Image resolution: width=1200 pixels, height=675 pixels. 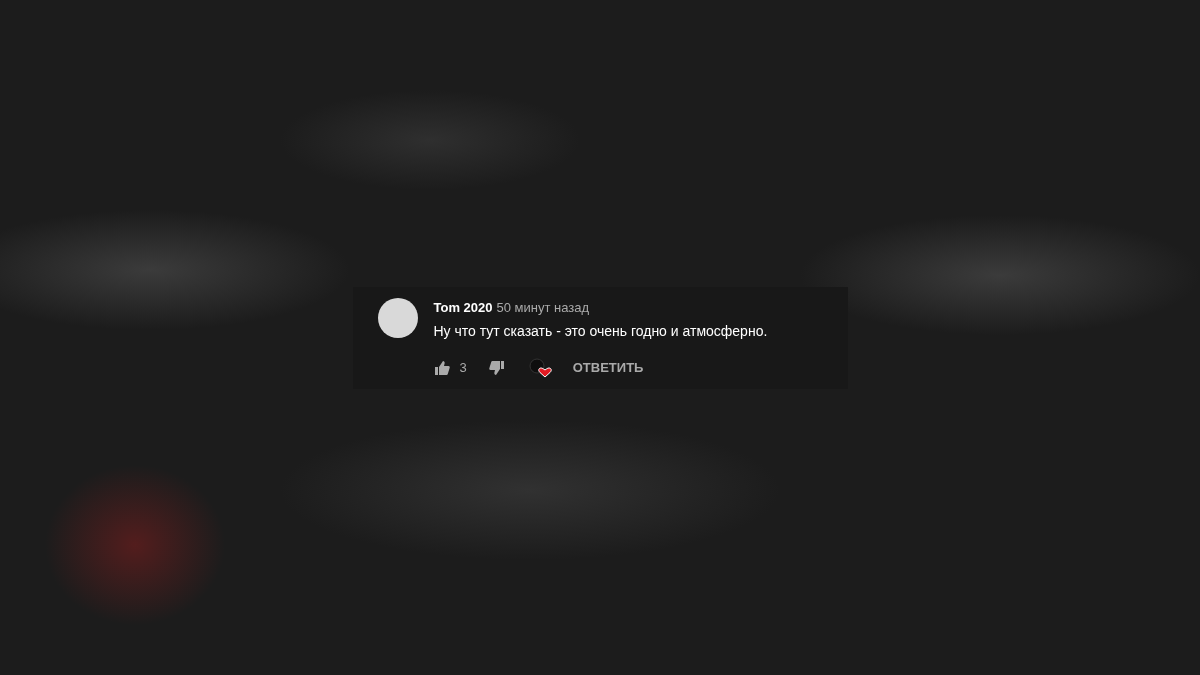 What do you see at coordinates (397, 317) in the screenshot?
I see `avatar` at bounding box center [397, 317].